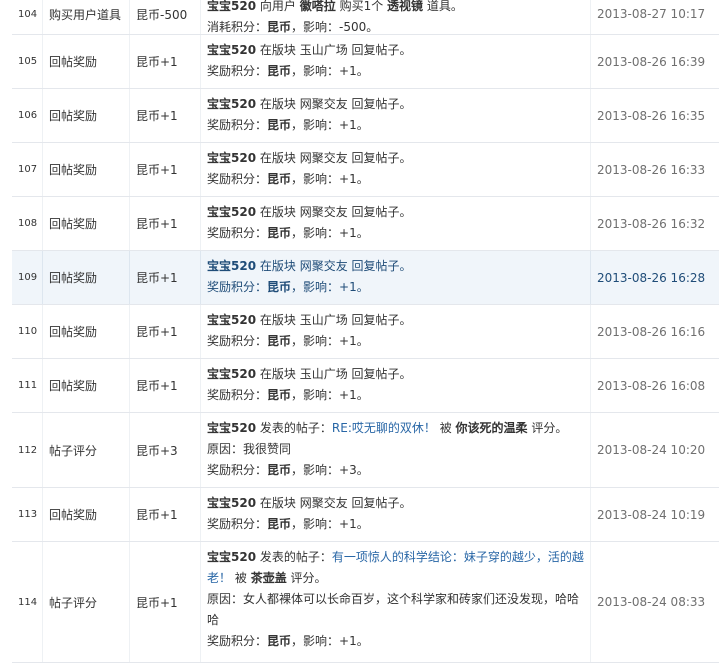 This screenshot has width=719, height=663. I want to click on row-id: 114, so click(27, 602).